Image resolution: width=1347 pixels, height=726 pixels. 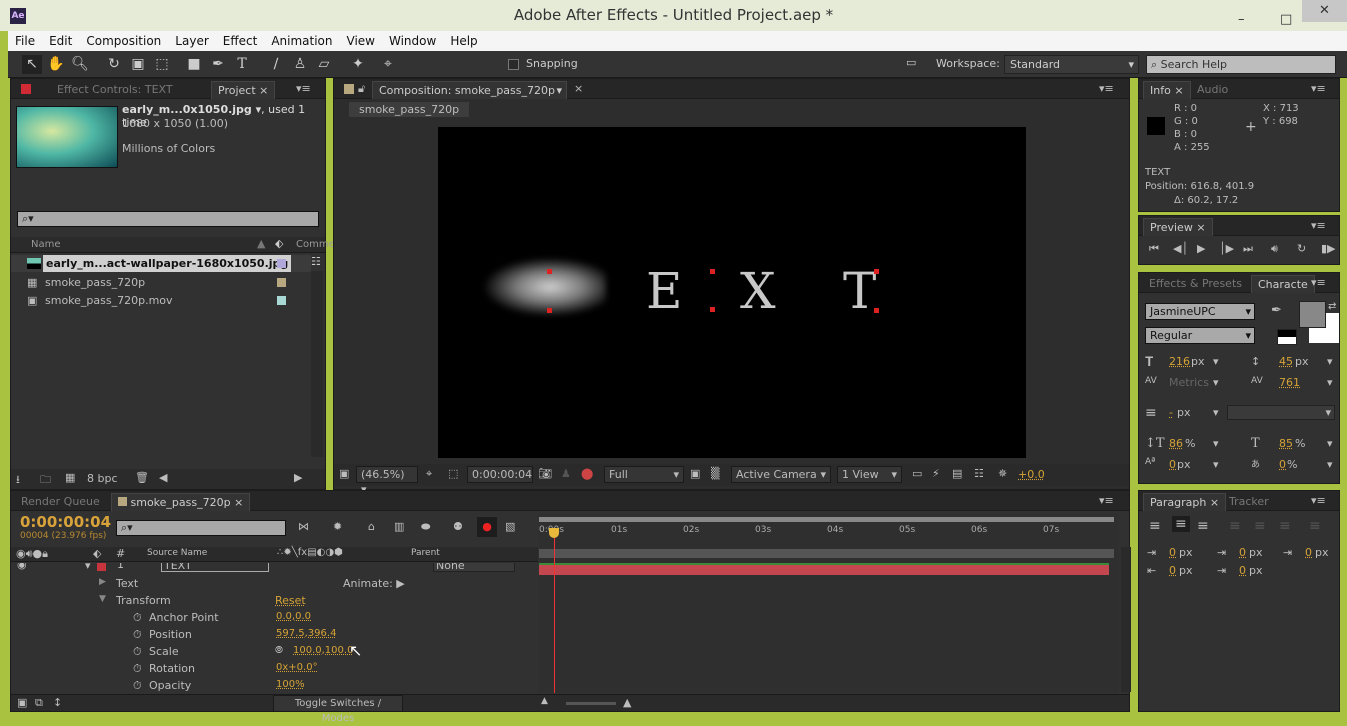 I want to click on column-name: Name, so click(x=46, y=244).